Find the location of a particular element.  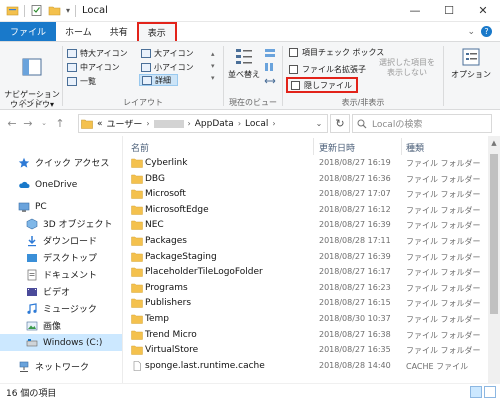

details-view-button is located at coordinates (476, 392).